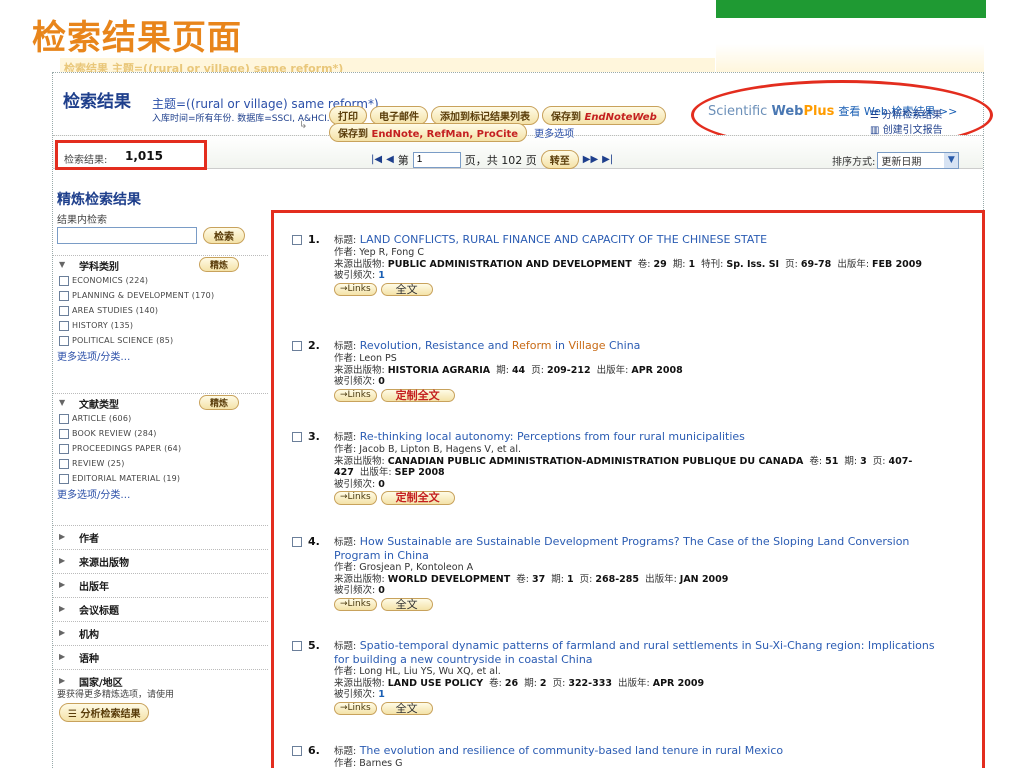 Image resolution: width=1024 pixels, height=768 pixels. I want to click on search-within-input, so click(127, 235).